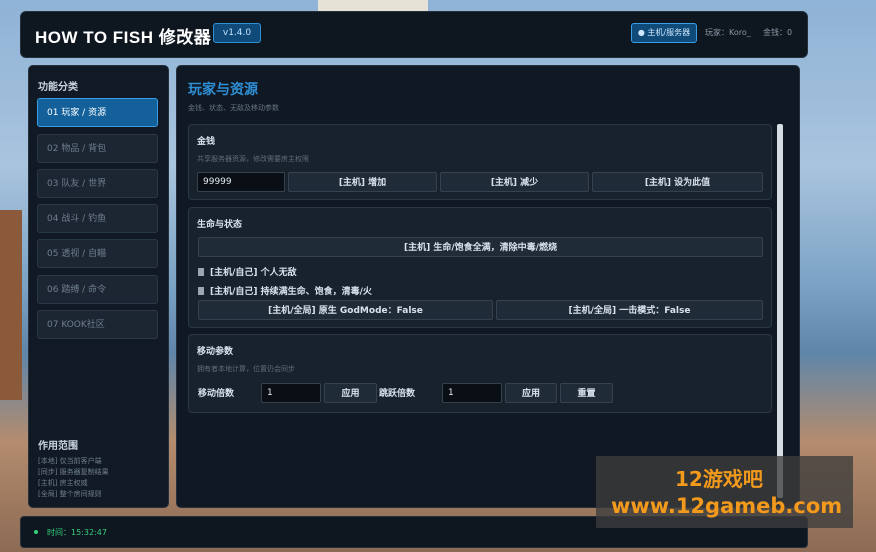 The height and width of the screenshot is (552, 876). I want to click on sidebar-item-team-world: 03 队友 / 世界, so click(97, 183).